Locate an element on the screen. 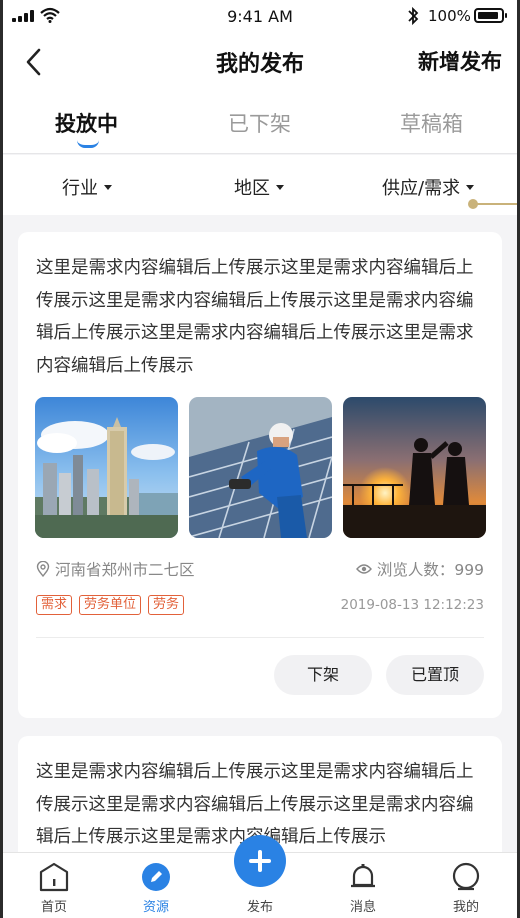 The image size is (520, 918). tab-drafts: 草稿箱 is located at coordinates (431, 123).